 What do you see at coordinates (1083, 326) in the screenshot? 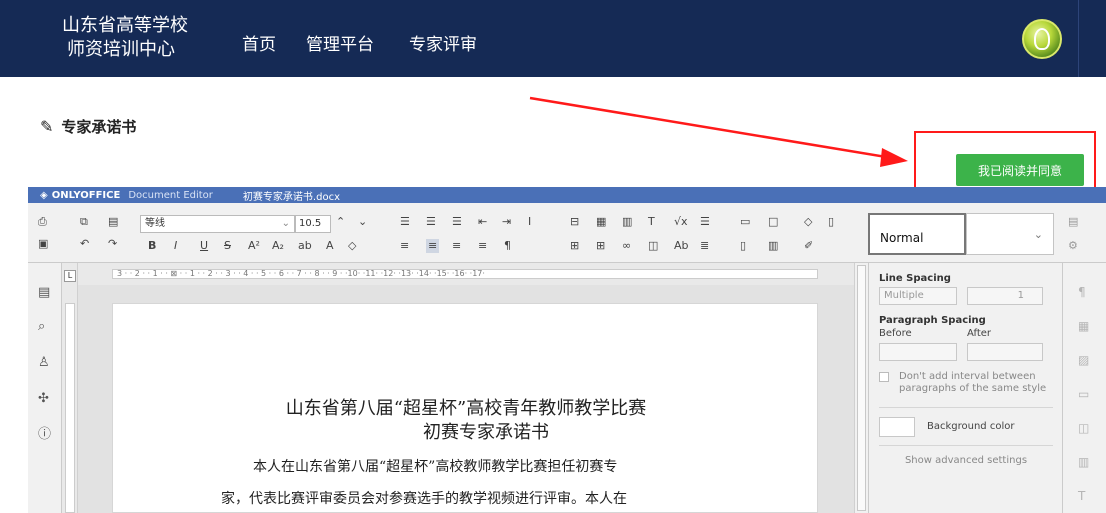
I see `table-settings-icon: ▦` at bounding box center [1083, 326].